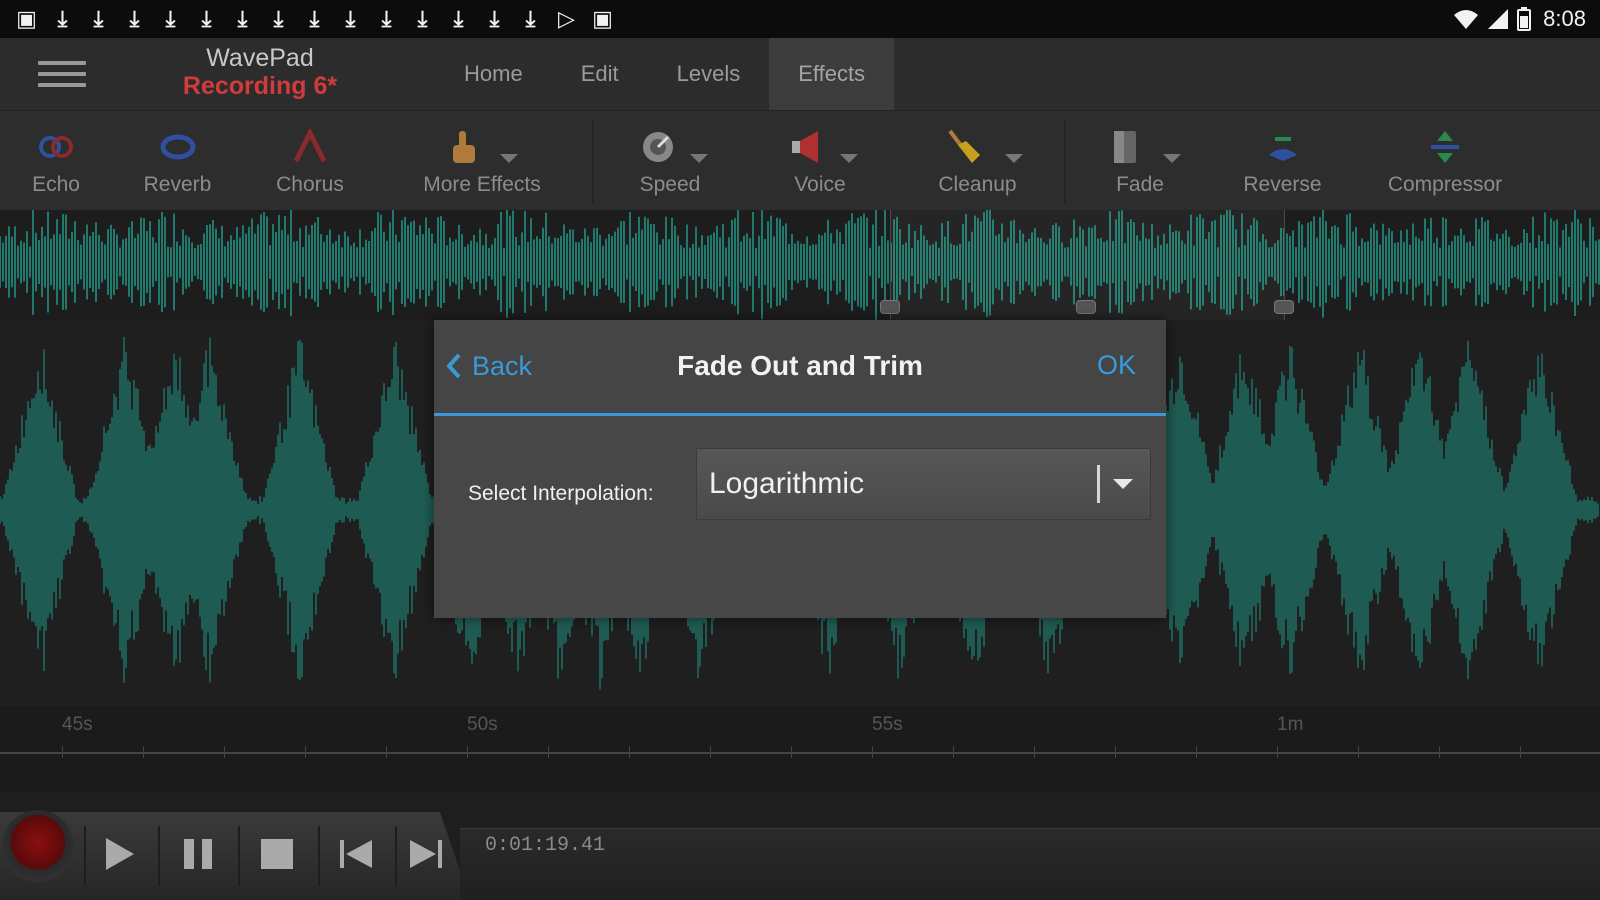 This screenshot has height=900, width=1600. What do you see at coordinates (177, 184) in the screenshot?
I see `reverb-label: Reverb` at bounding box center [177, 184].